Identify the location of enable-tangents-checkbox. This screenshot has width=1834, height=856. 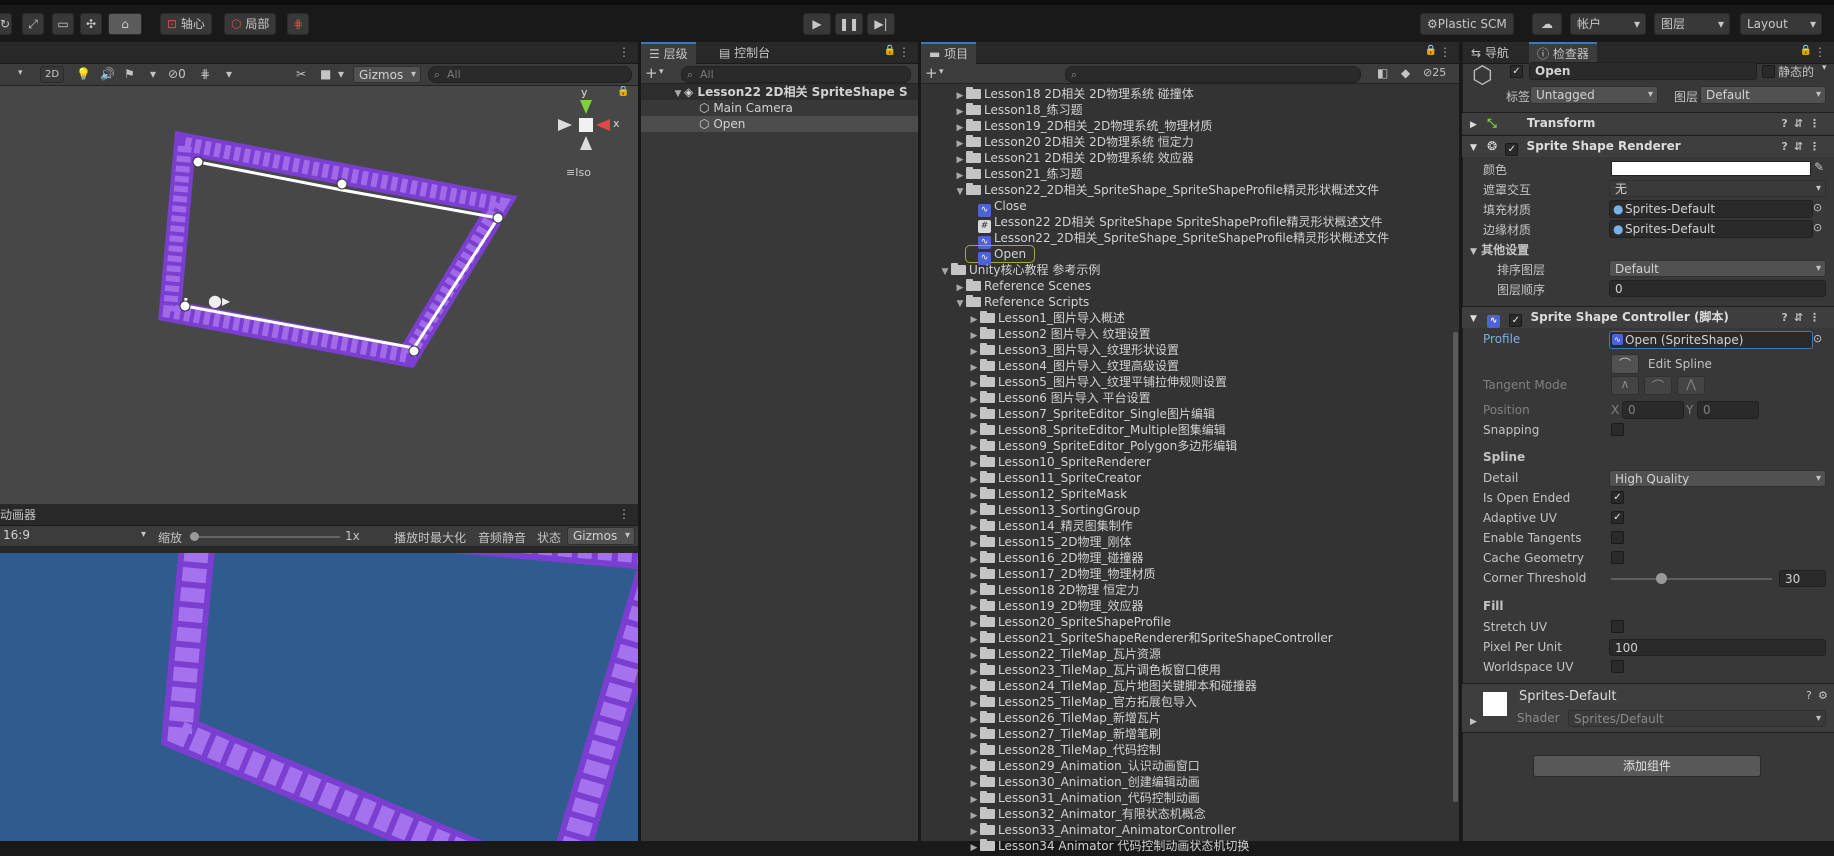
(1617, 537).